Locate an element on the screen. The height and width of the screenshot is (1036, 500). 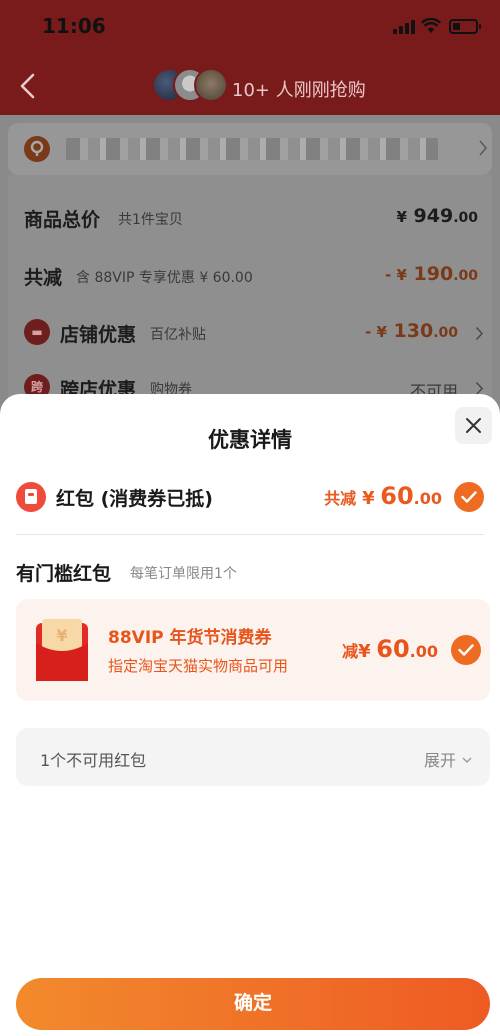
threshold-section-title: 有门槛红包 is located at coordinates (64, 574).